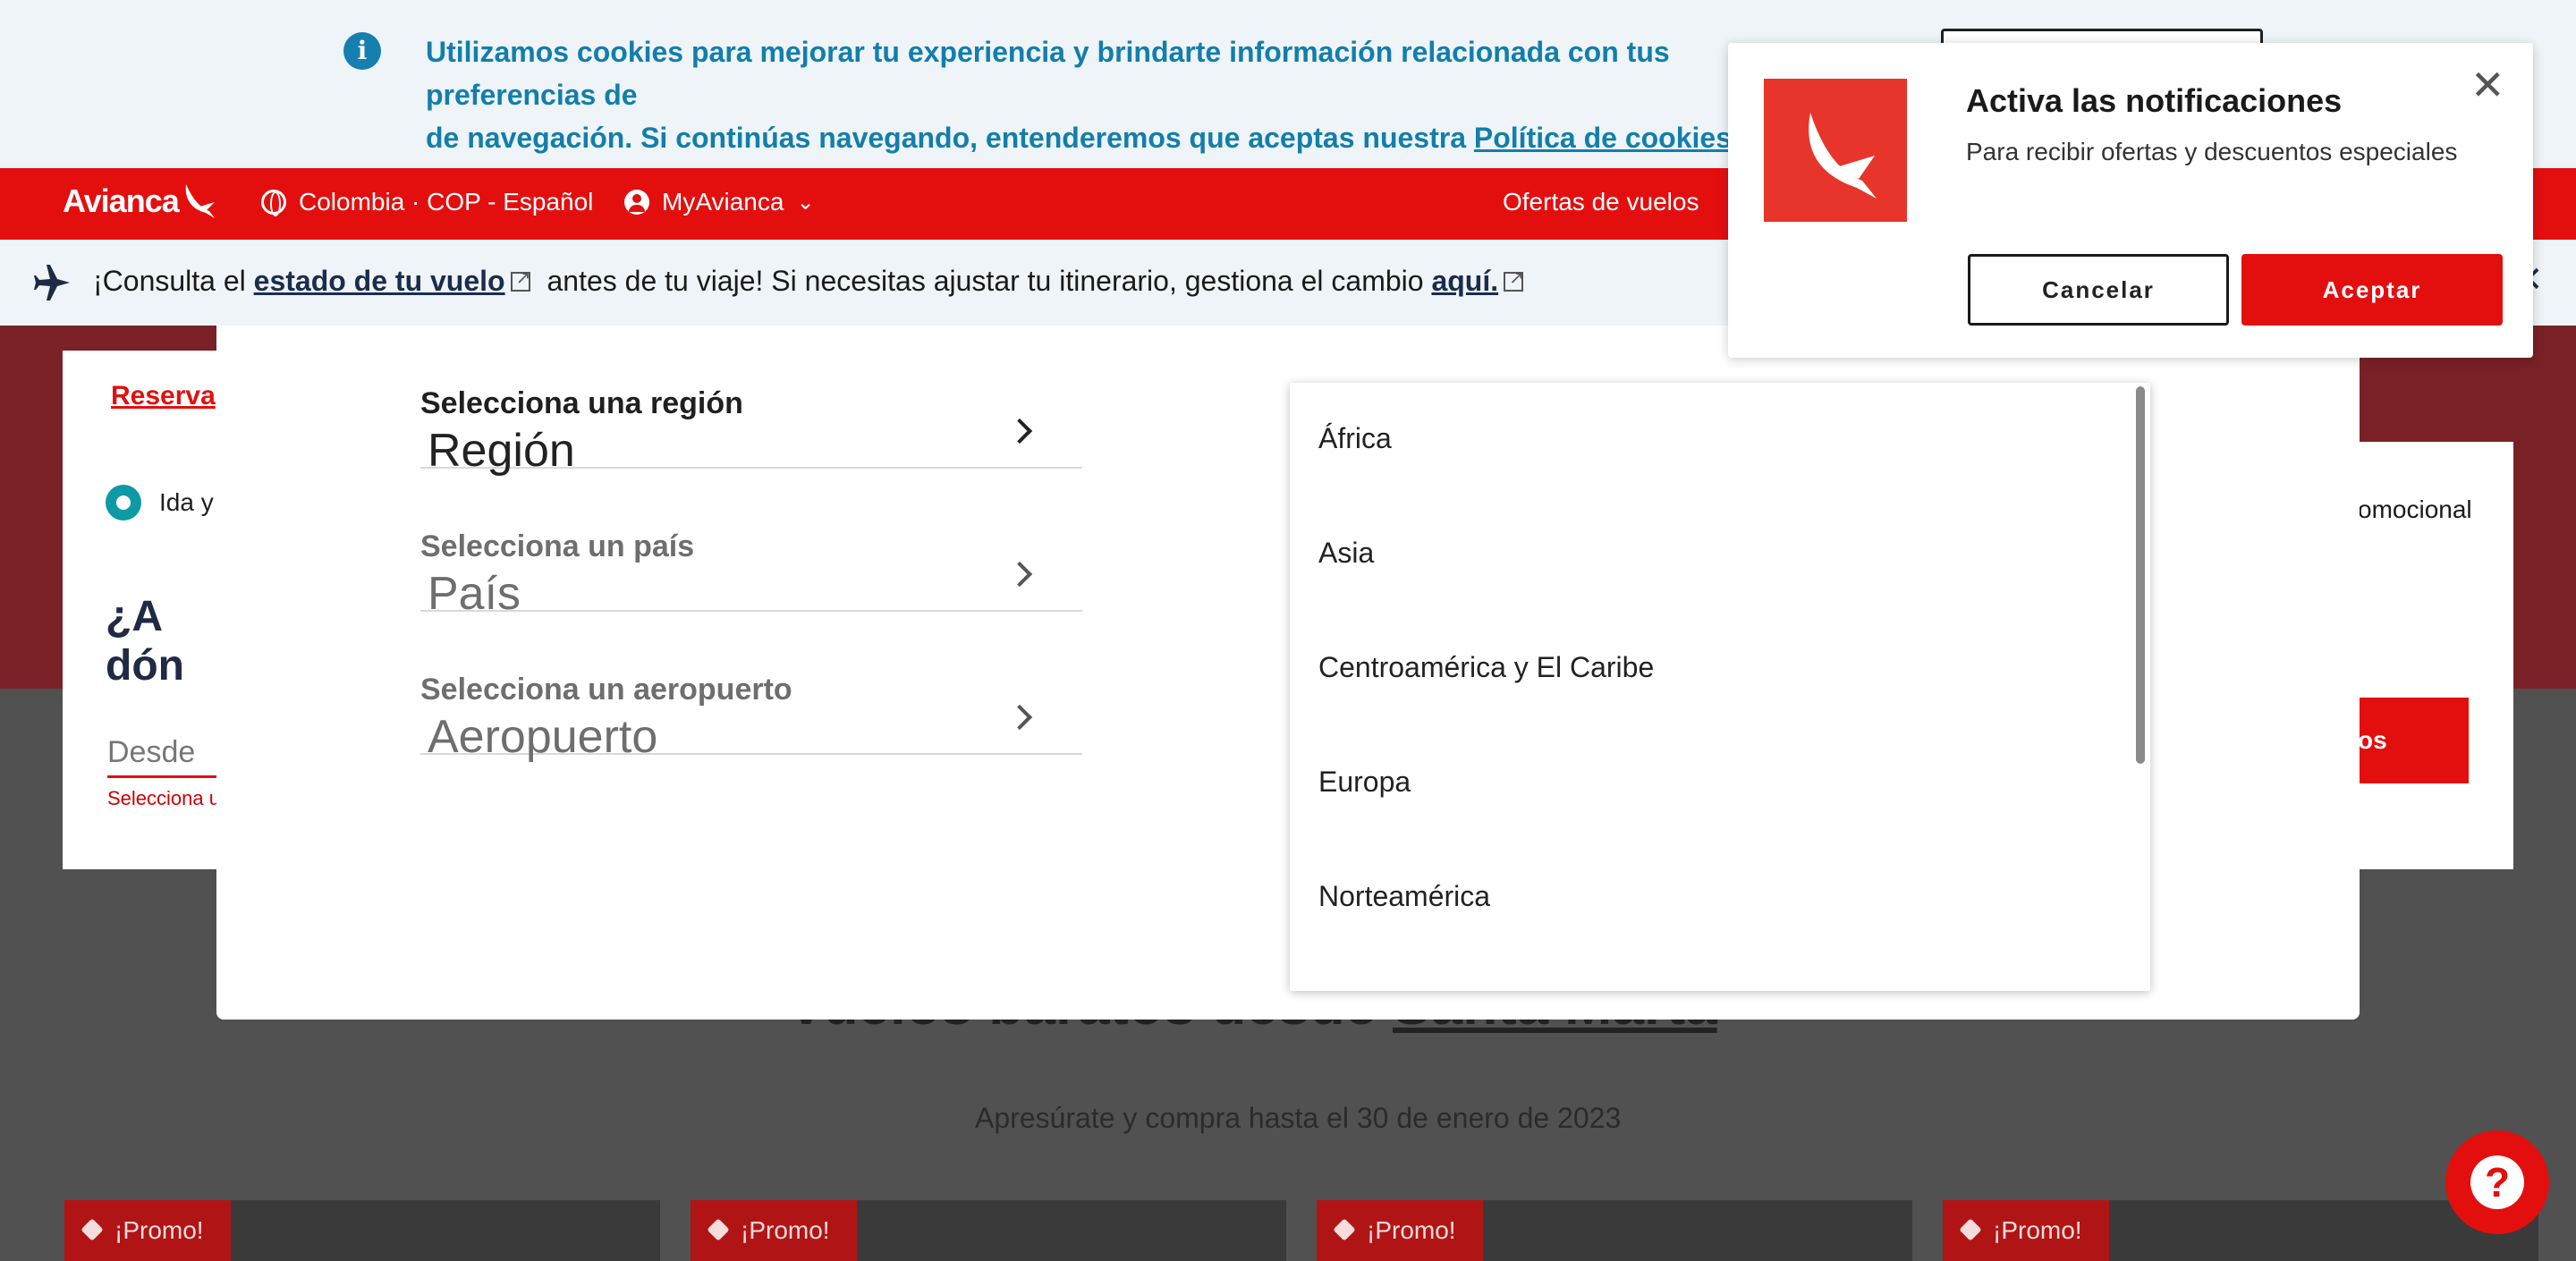 This screenshot has width=2576, height=1261. What do you see at coordinates (751, 401) in the screenshot?
I see `region-field: Selecciona una región Región` at bounding box center [751, 401].